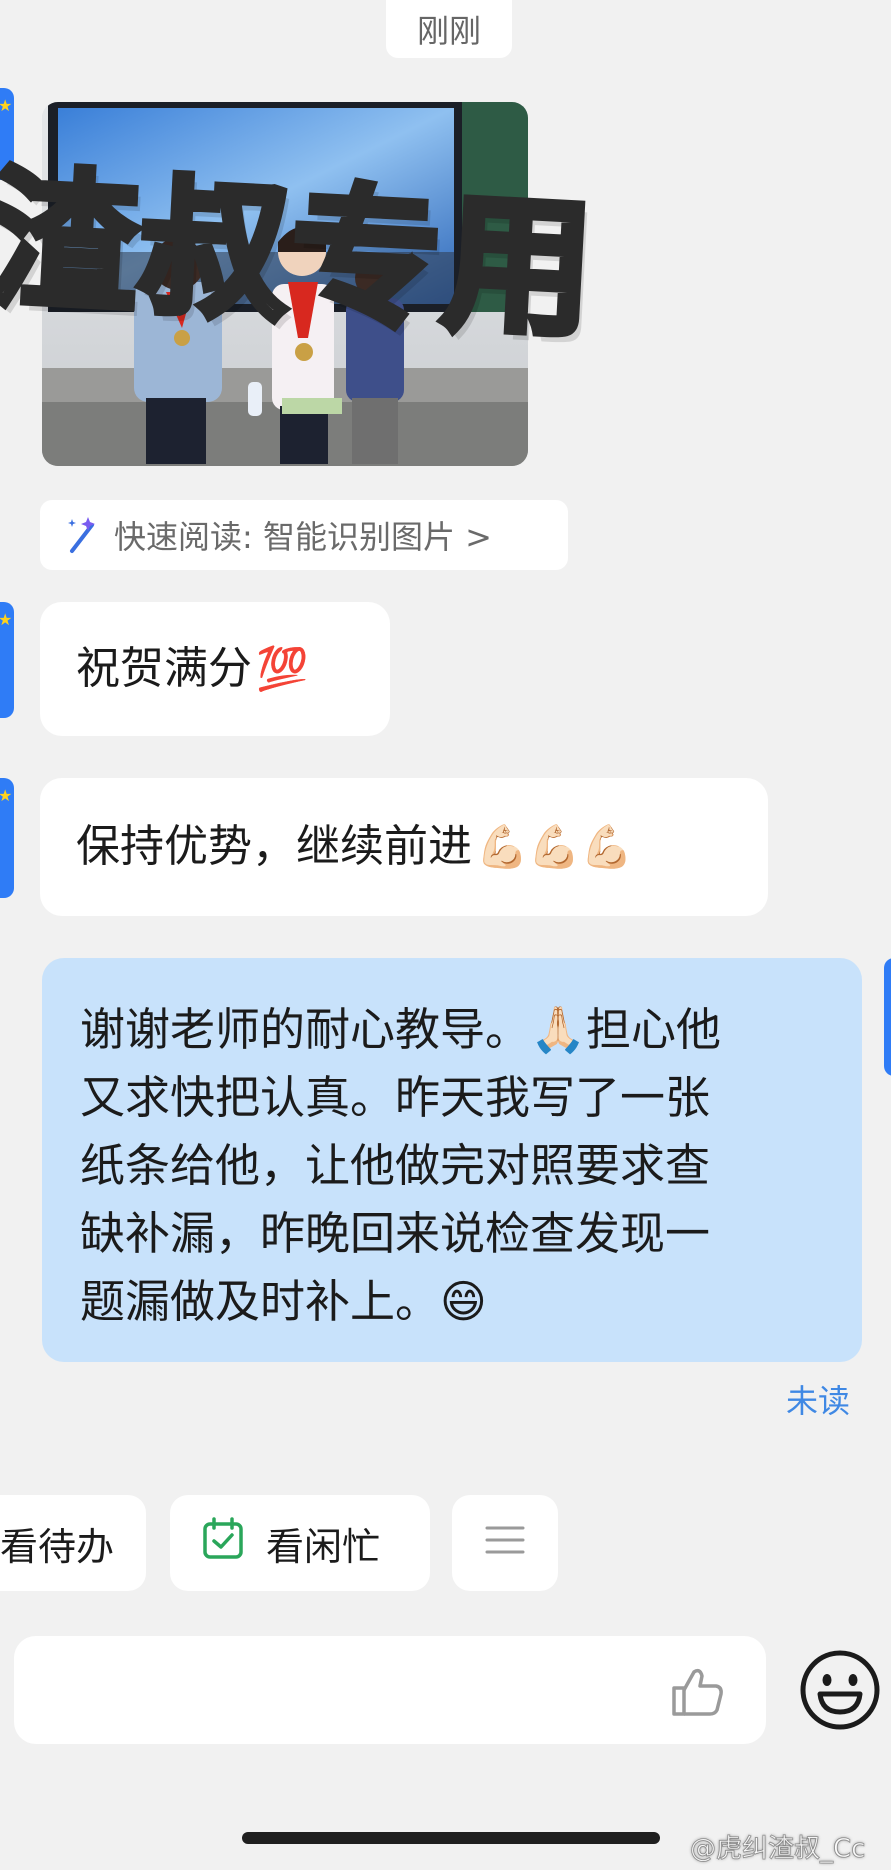 The image size is (891, 1870). I want to click on smiley-face-icon, so click(840, 1692).